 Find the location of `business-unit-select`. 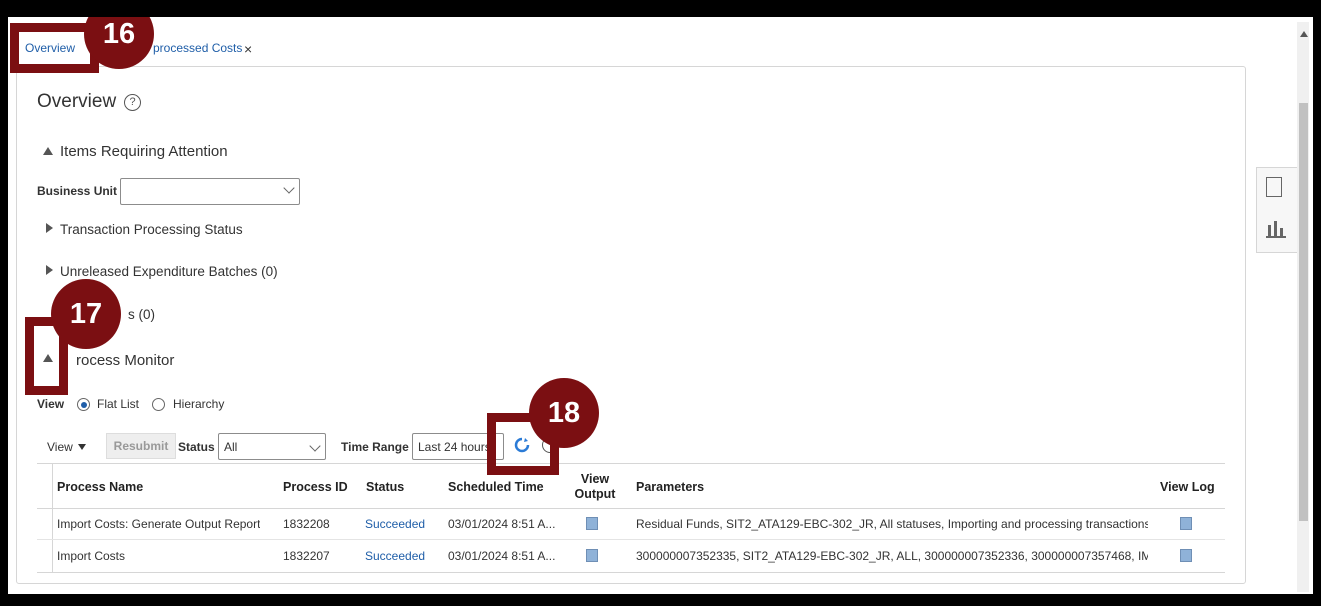

business-unit-select is located at coordinates (210, 191).